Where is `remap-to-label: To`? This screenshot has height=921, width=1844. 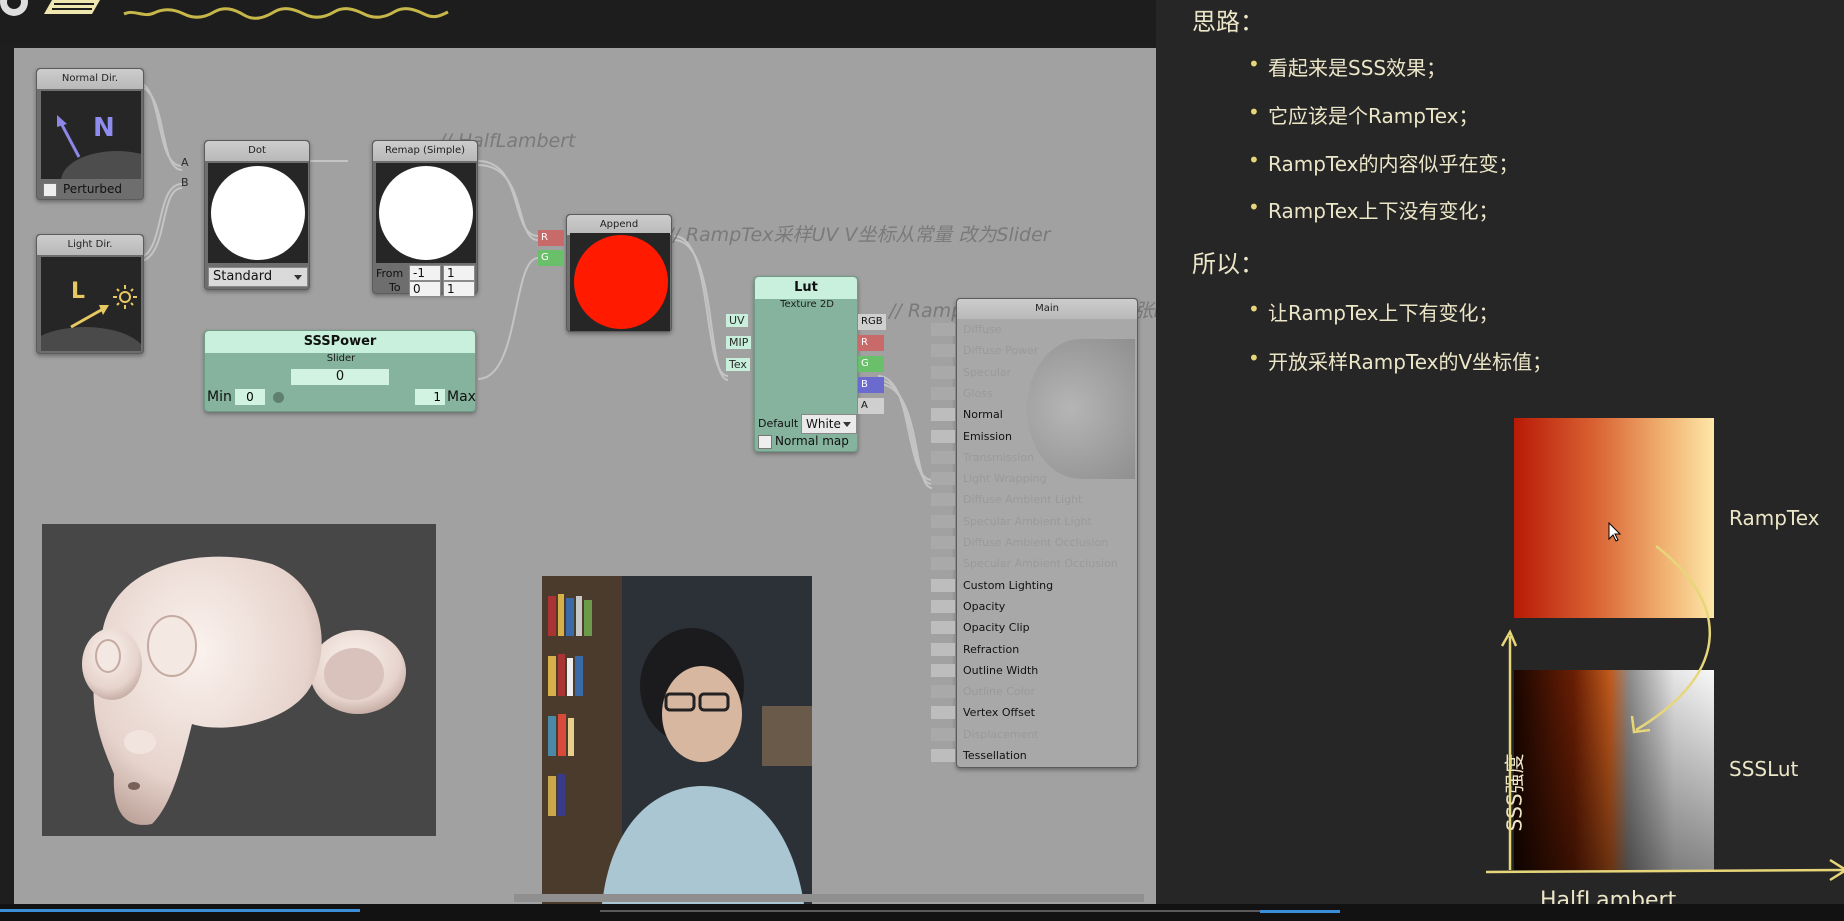
remap-to-label: To is located at coordinates (395, 287).